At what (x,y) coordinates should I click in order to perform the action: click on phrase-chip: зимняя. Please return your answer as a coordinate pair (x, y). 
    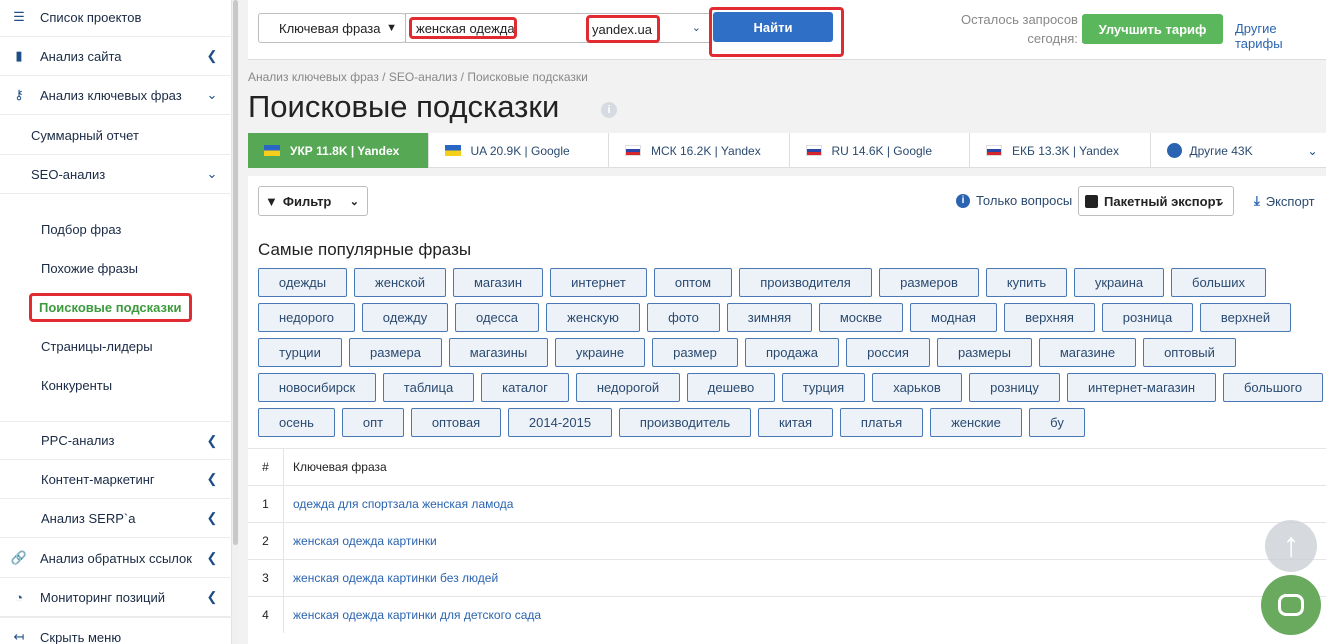
    Looking at the image, I should click on (769, 317).